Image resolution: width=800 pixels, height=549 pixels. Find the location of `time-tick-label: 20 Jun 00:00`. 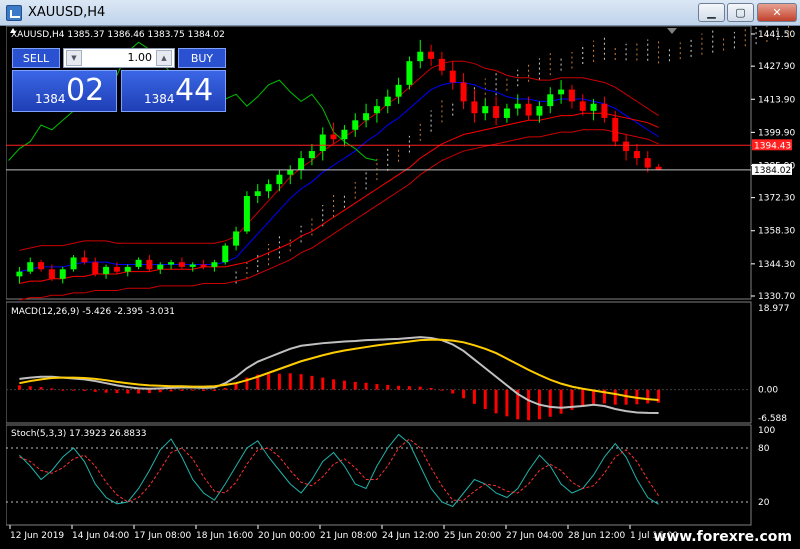

time-tick-label: 20 Jun 00:00 is located at coordinates (286, 536).